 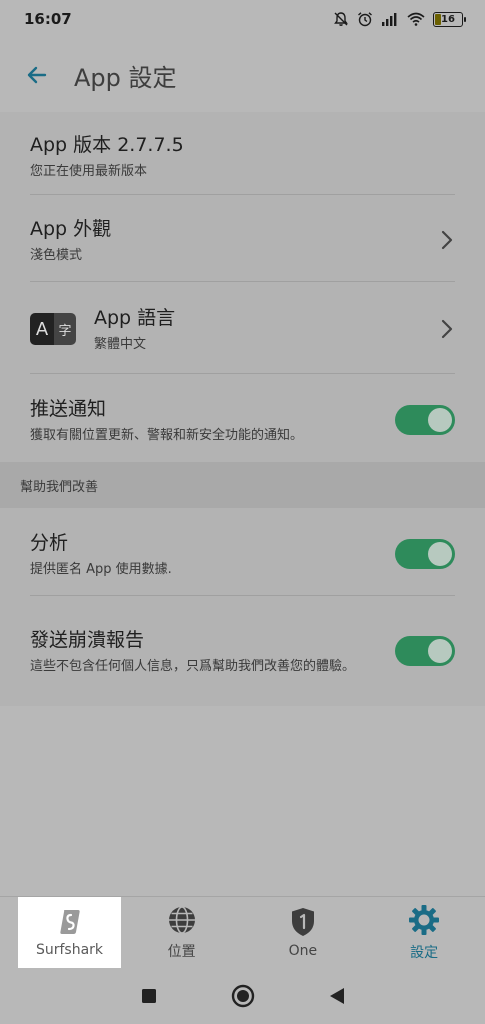 What do you see at coordinates (71, 229) in the screenshot?
I see `app-appearance-title: App 外觀` at bounding box center [71, 229].